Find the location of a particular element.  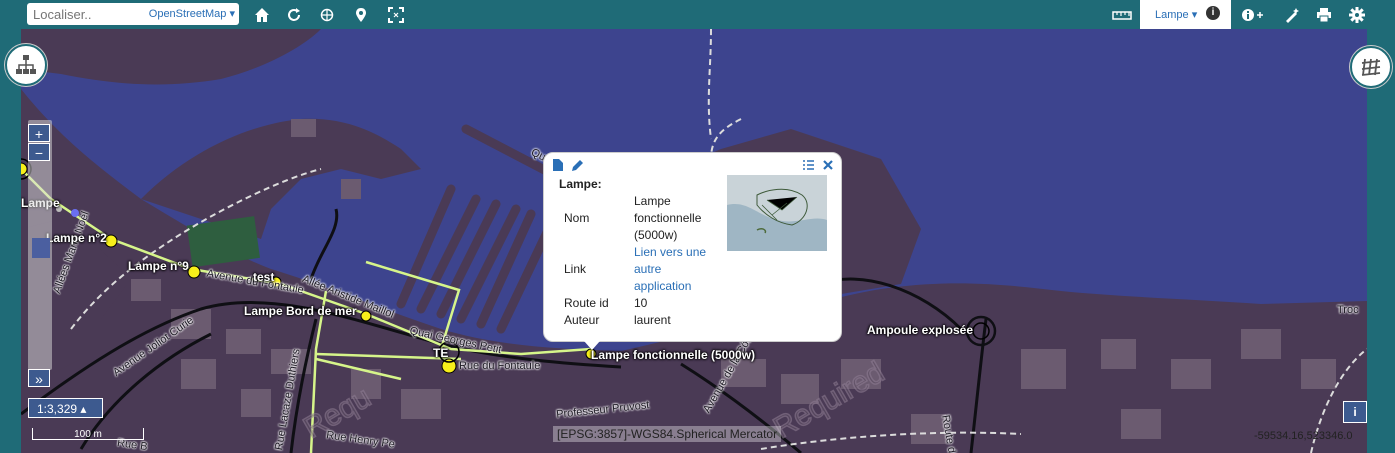

zoom-in-button: + is located at coordinates (39, 133).